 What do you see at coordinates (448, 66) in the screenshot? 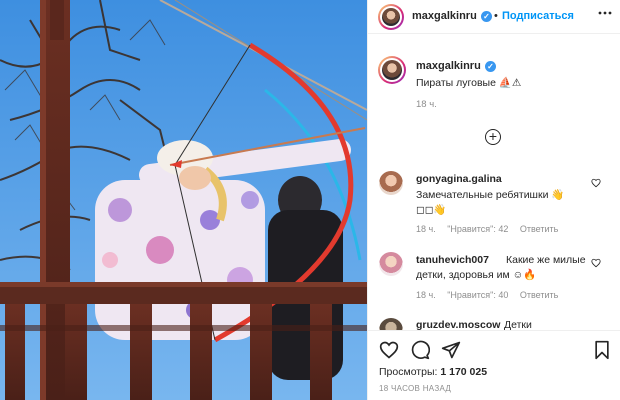
I see `caption-username: maxgalkinru` at bounding box center [448, 66].